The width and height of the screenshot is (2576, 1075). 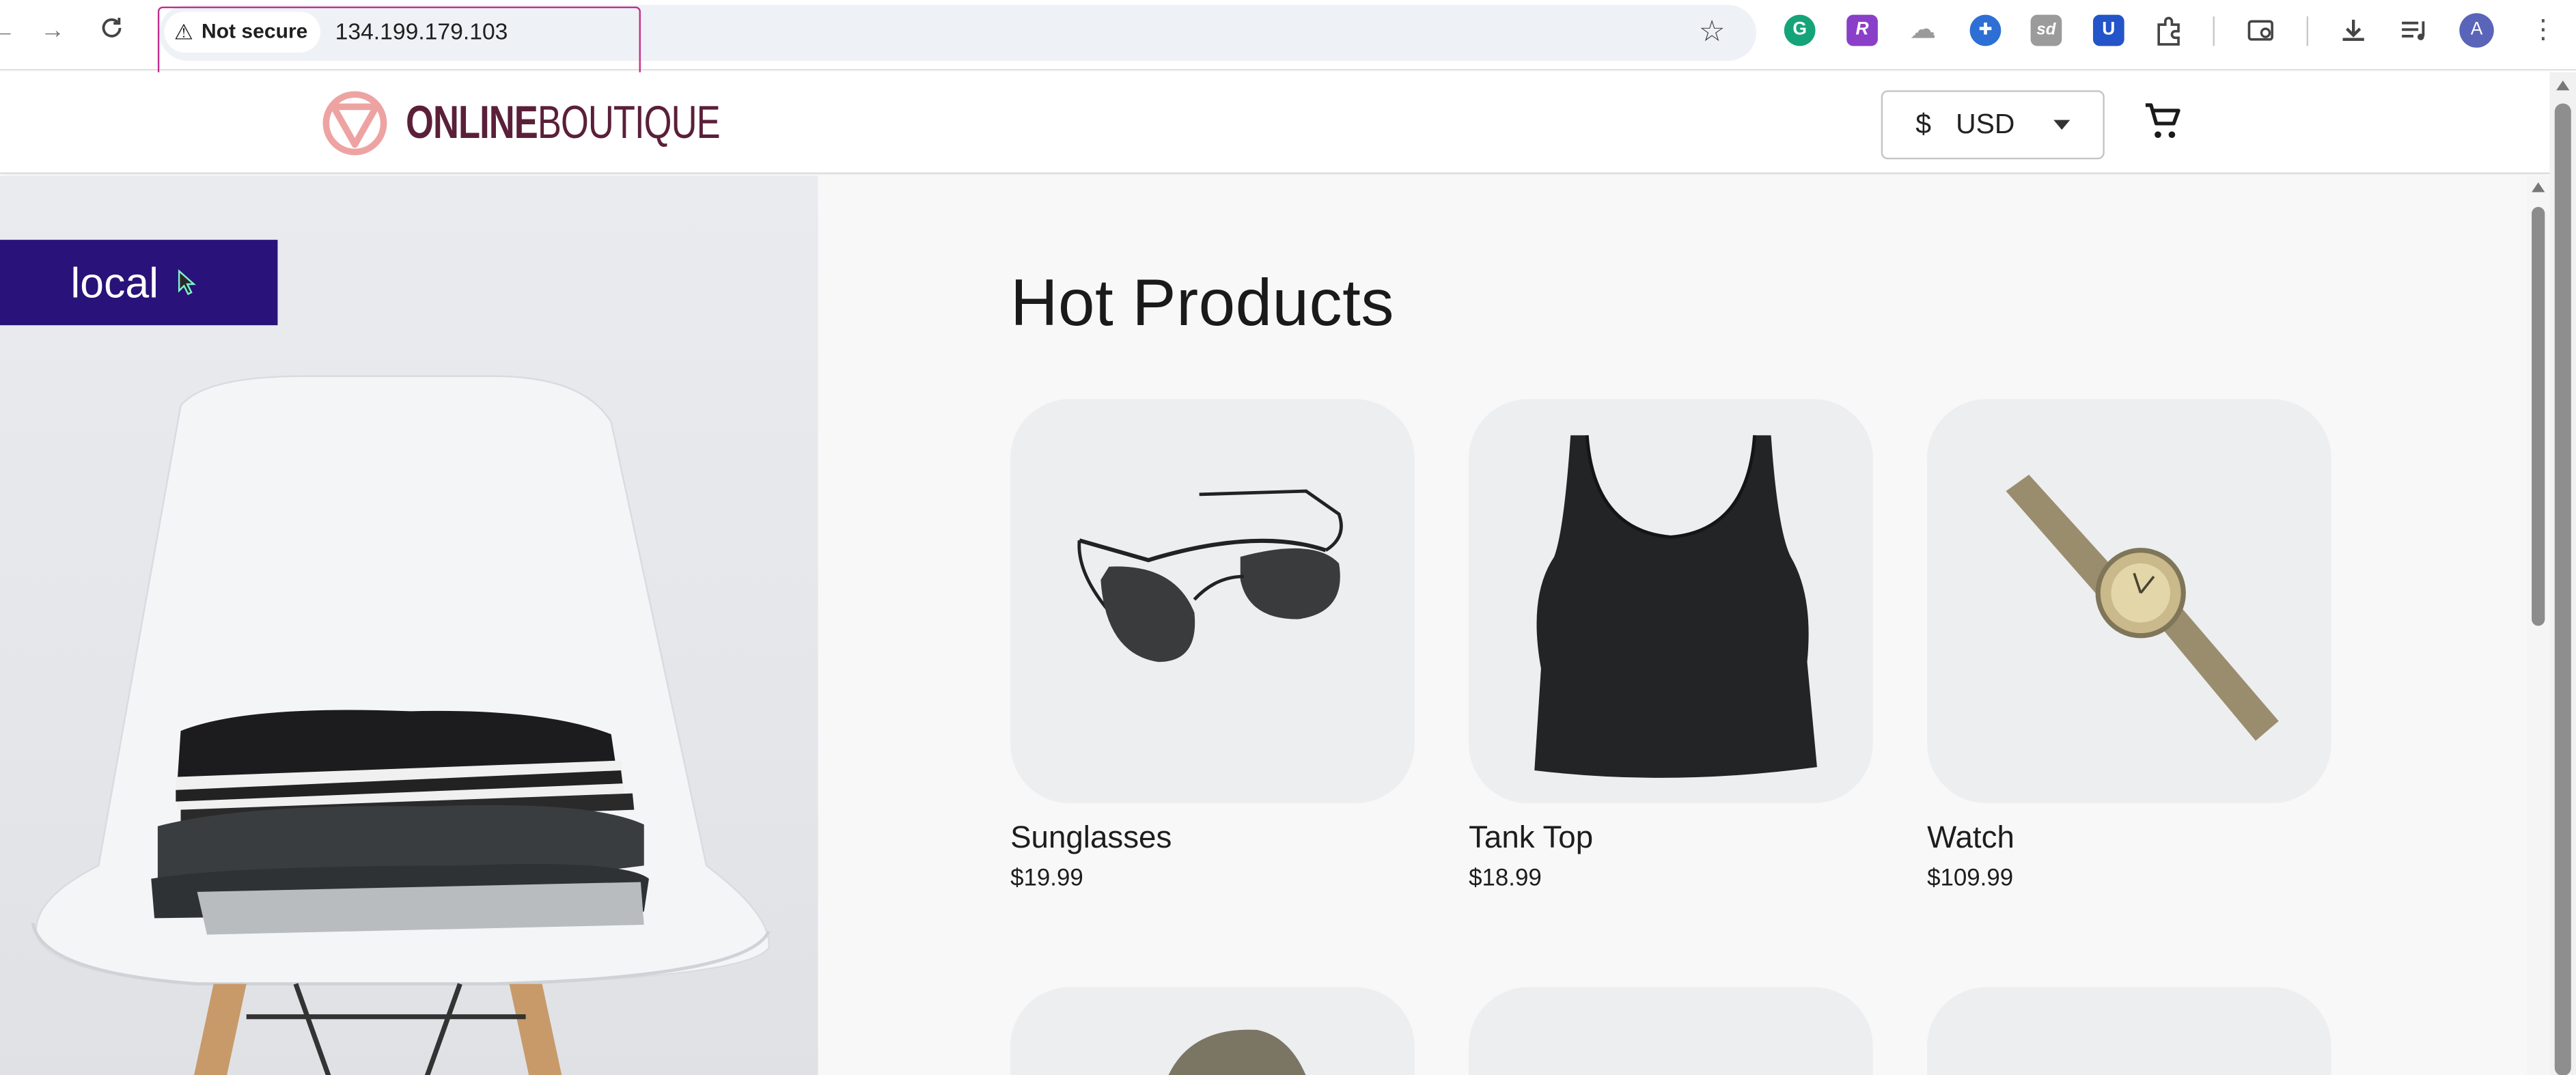 I want to click on media-control-icon, so click(x=2414, y=30).